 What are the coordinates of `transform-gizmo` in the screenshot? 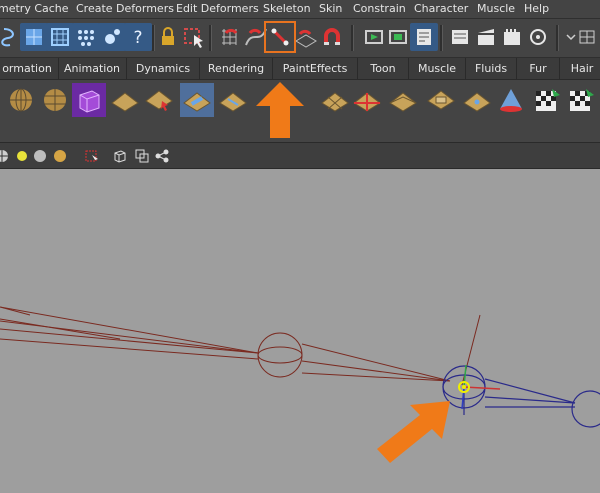 It's located at (479, 387).